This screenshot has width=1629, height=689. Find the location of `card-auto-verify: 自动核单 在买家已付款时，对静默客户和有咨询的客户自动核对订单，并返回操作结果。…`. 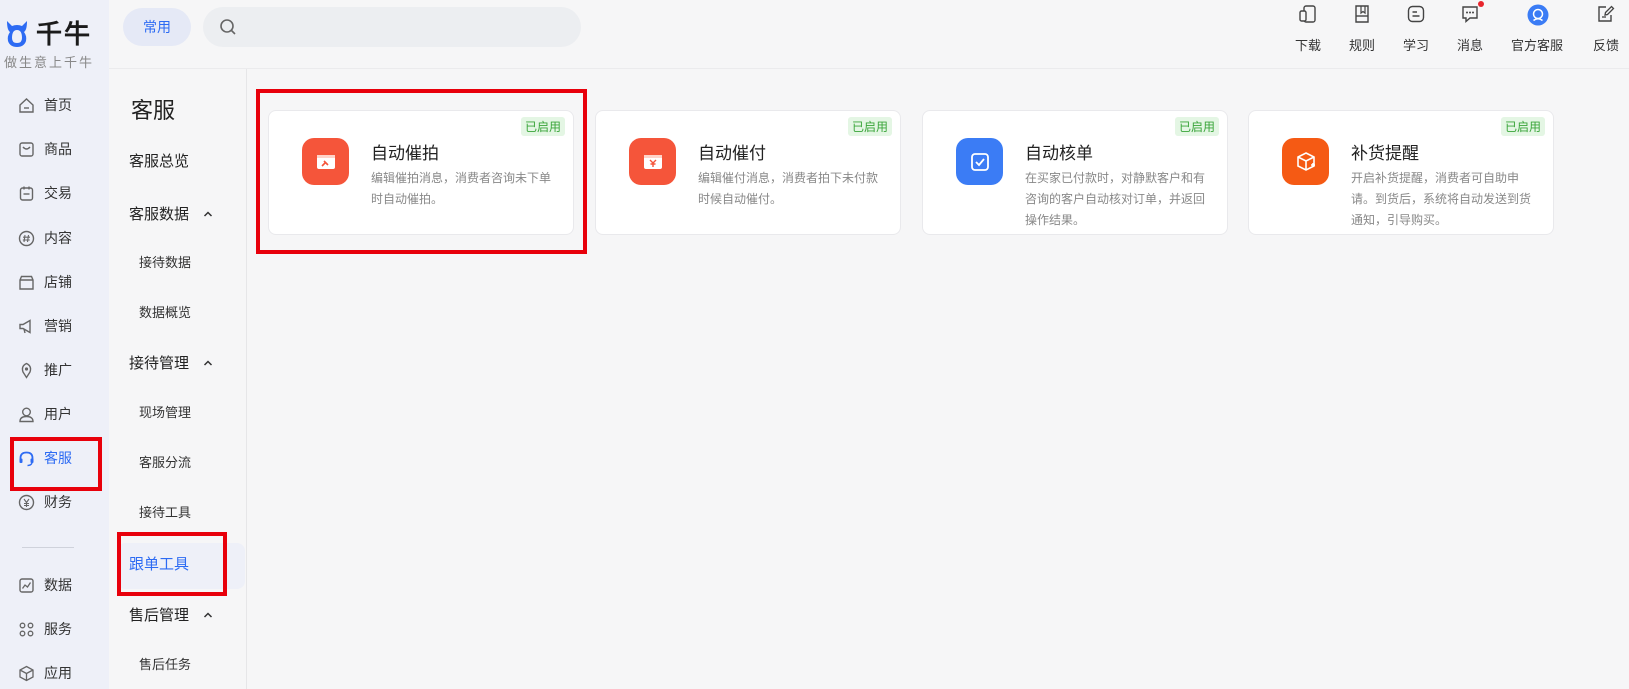

card-auto-verify: 自动核单 在买家已付款时，对静默客户和有咨询的客户自动核对订单，并返回操作结果。… is located at coordinates (1075, 172).